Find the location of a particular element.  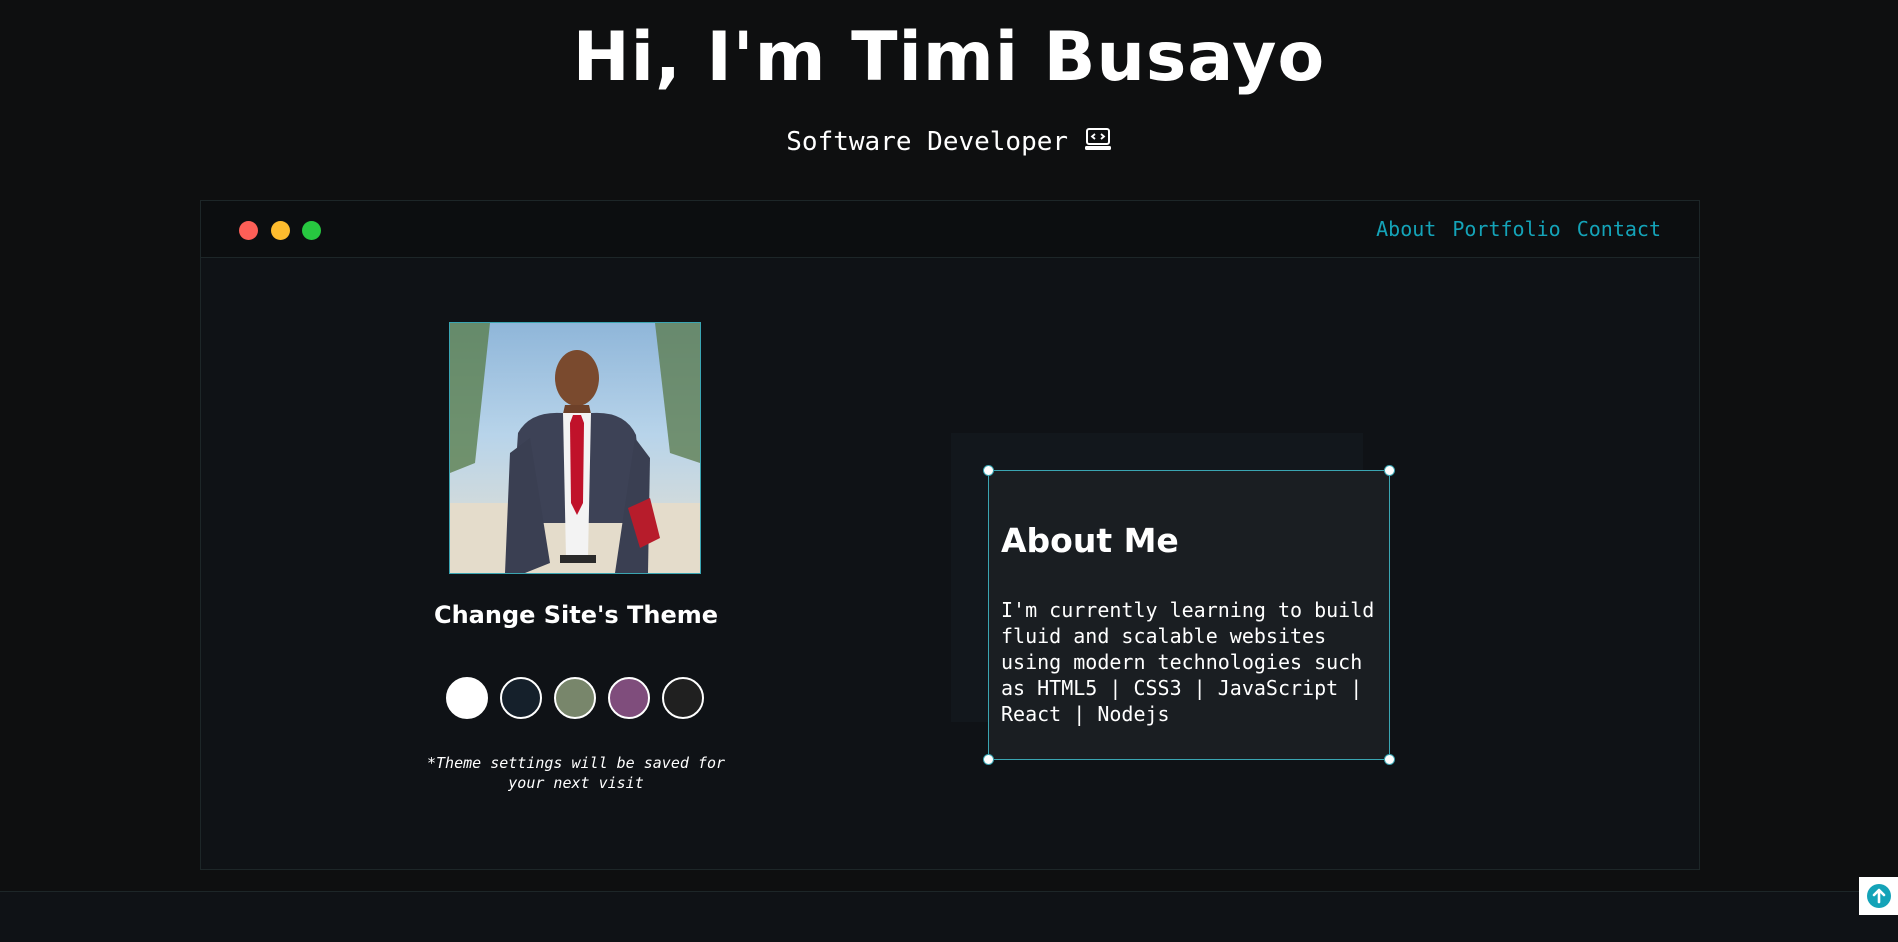

theme-swatch-dark is located at coordinates (683, 698).